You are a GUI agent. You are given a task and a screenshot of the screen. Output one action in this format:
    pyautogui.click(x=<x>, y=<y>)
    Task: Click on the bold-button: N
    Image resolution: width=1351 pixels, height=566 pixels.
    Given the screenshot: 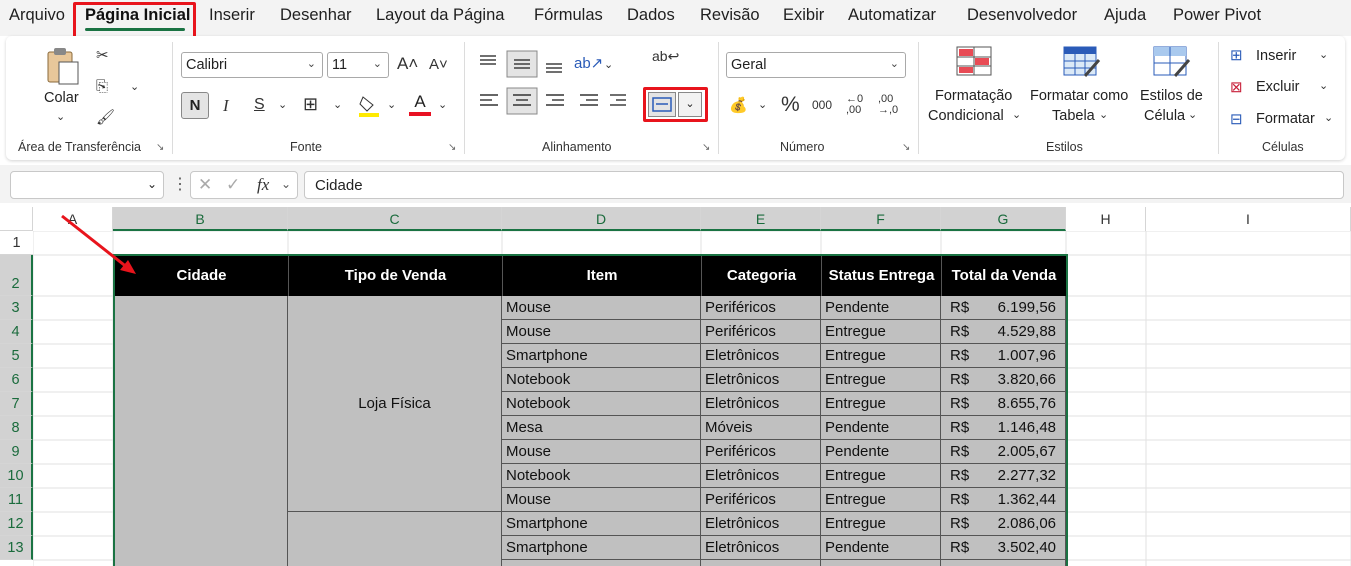 What is the action you would take?
    pyautogui.click(x=195, y=105)
    